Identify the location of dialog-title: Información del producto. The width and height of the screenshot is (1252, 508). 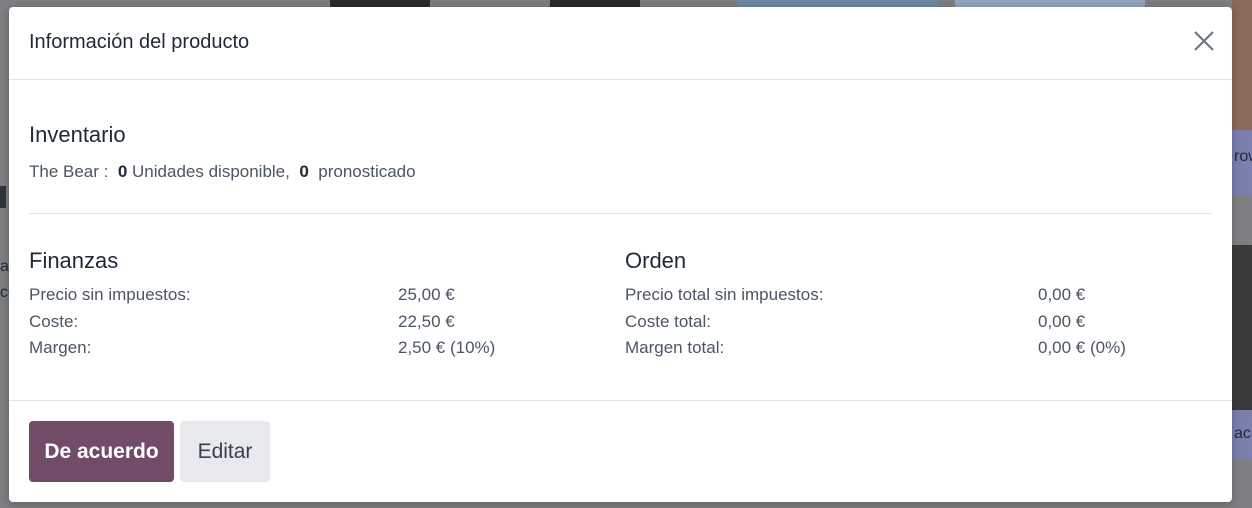
(139, 42).